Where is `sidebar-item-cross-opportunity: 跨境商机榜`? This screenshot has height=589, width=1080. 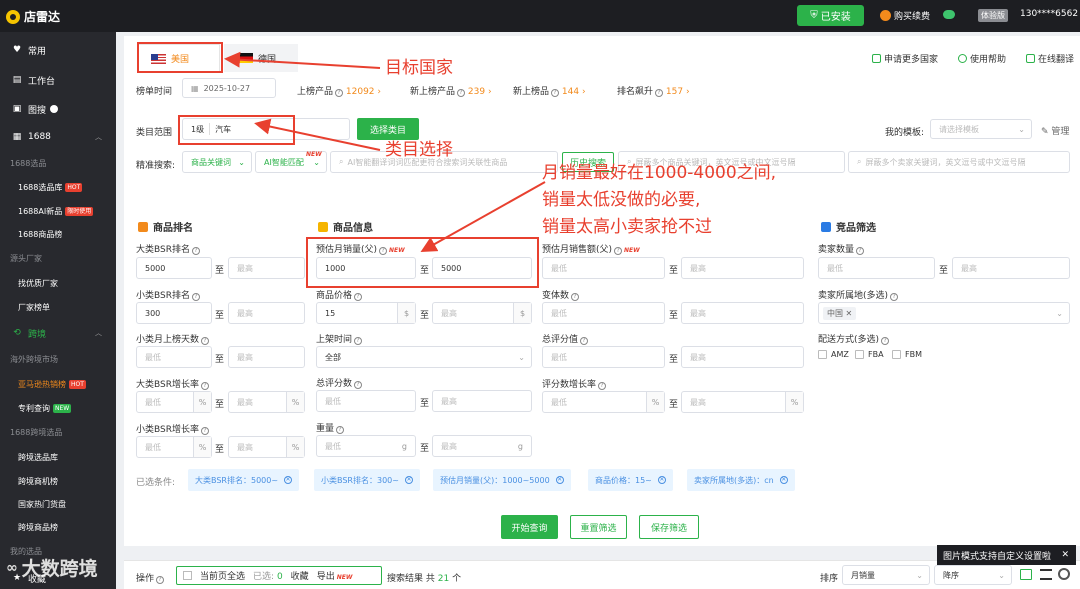
sidebar-item-cross-opportunity: 跨境商机榜 is located at coordinates (58, 481).